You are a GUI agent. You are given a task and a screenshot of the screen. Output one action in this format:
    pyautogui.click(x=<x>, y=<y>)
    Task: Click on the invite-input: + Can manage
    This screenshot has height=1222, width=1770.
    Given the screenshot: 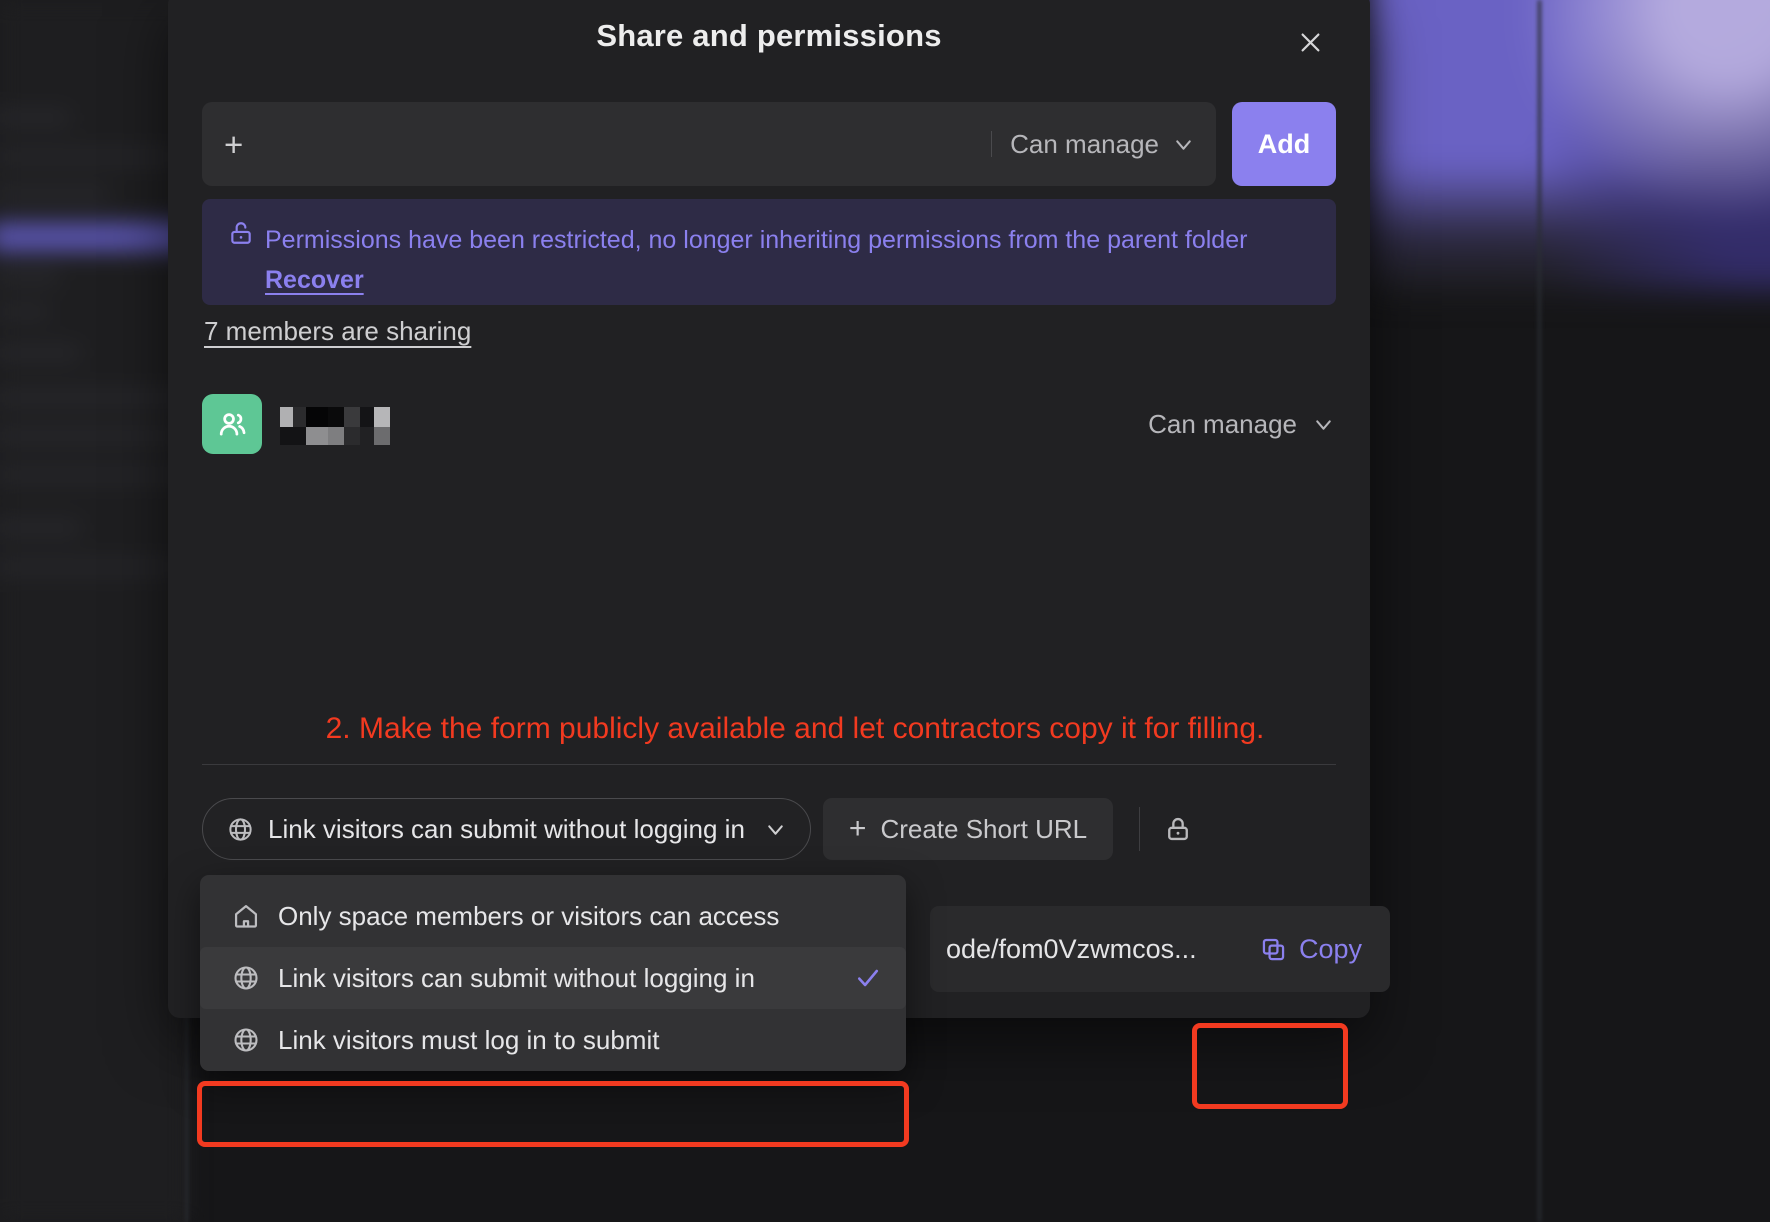 What is the action you would take?
    pyautogui.click(x=709, y=144)
    